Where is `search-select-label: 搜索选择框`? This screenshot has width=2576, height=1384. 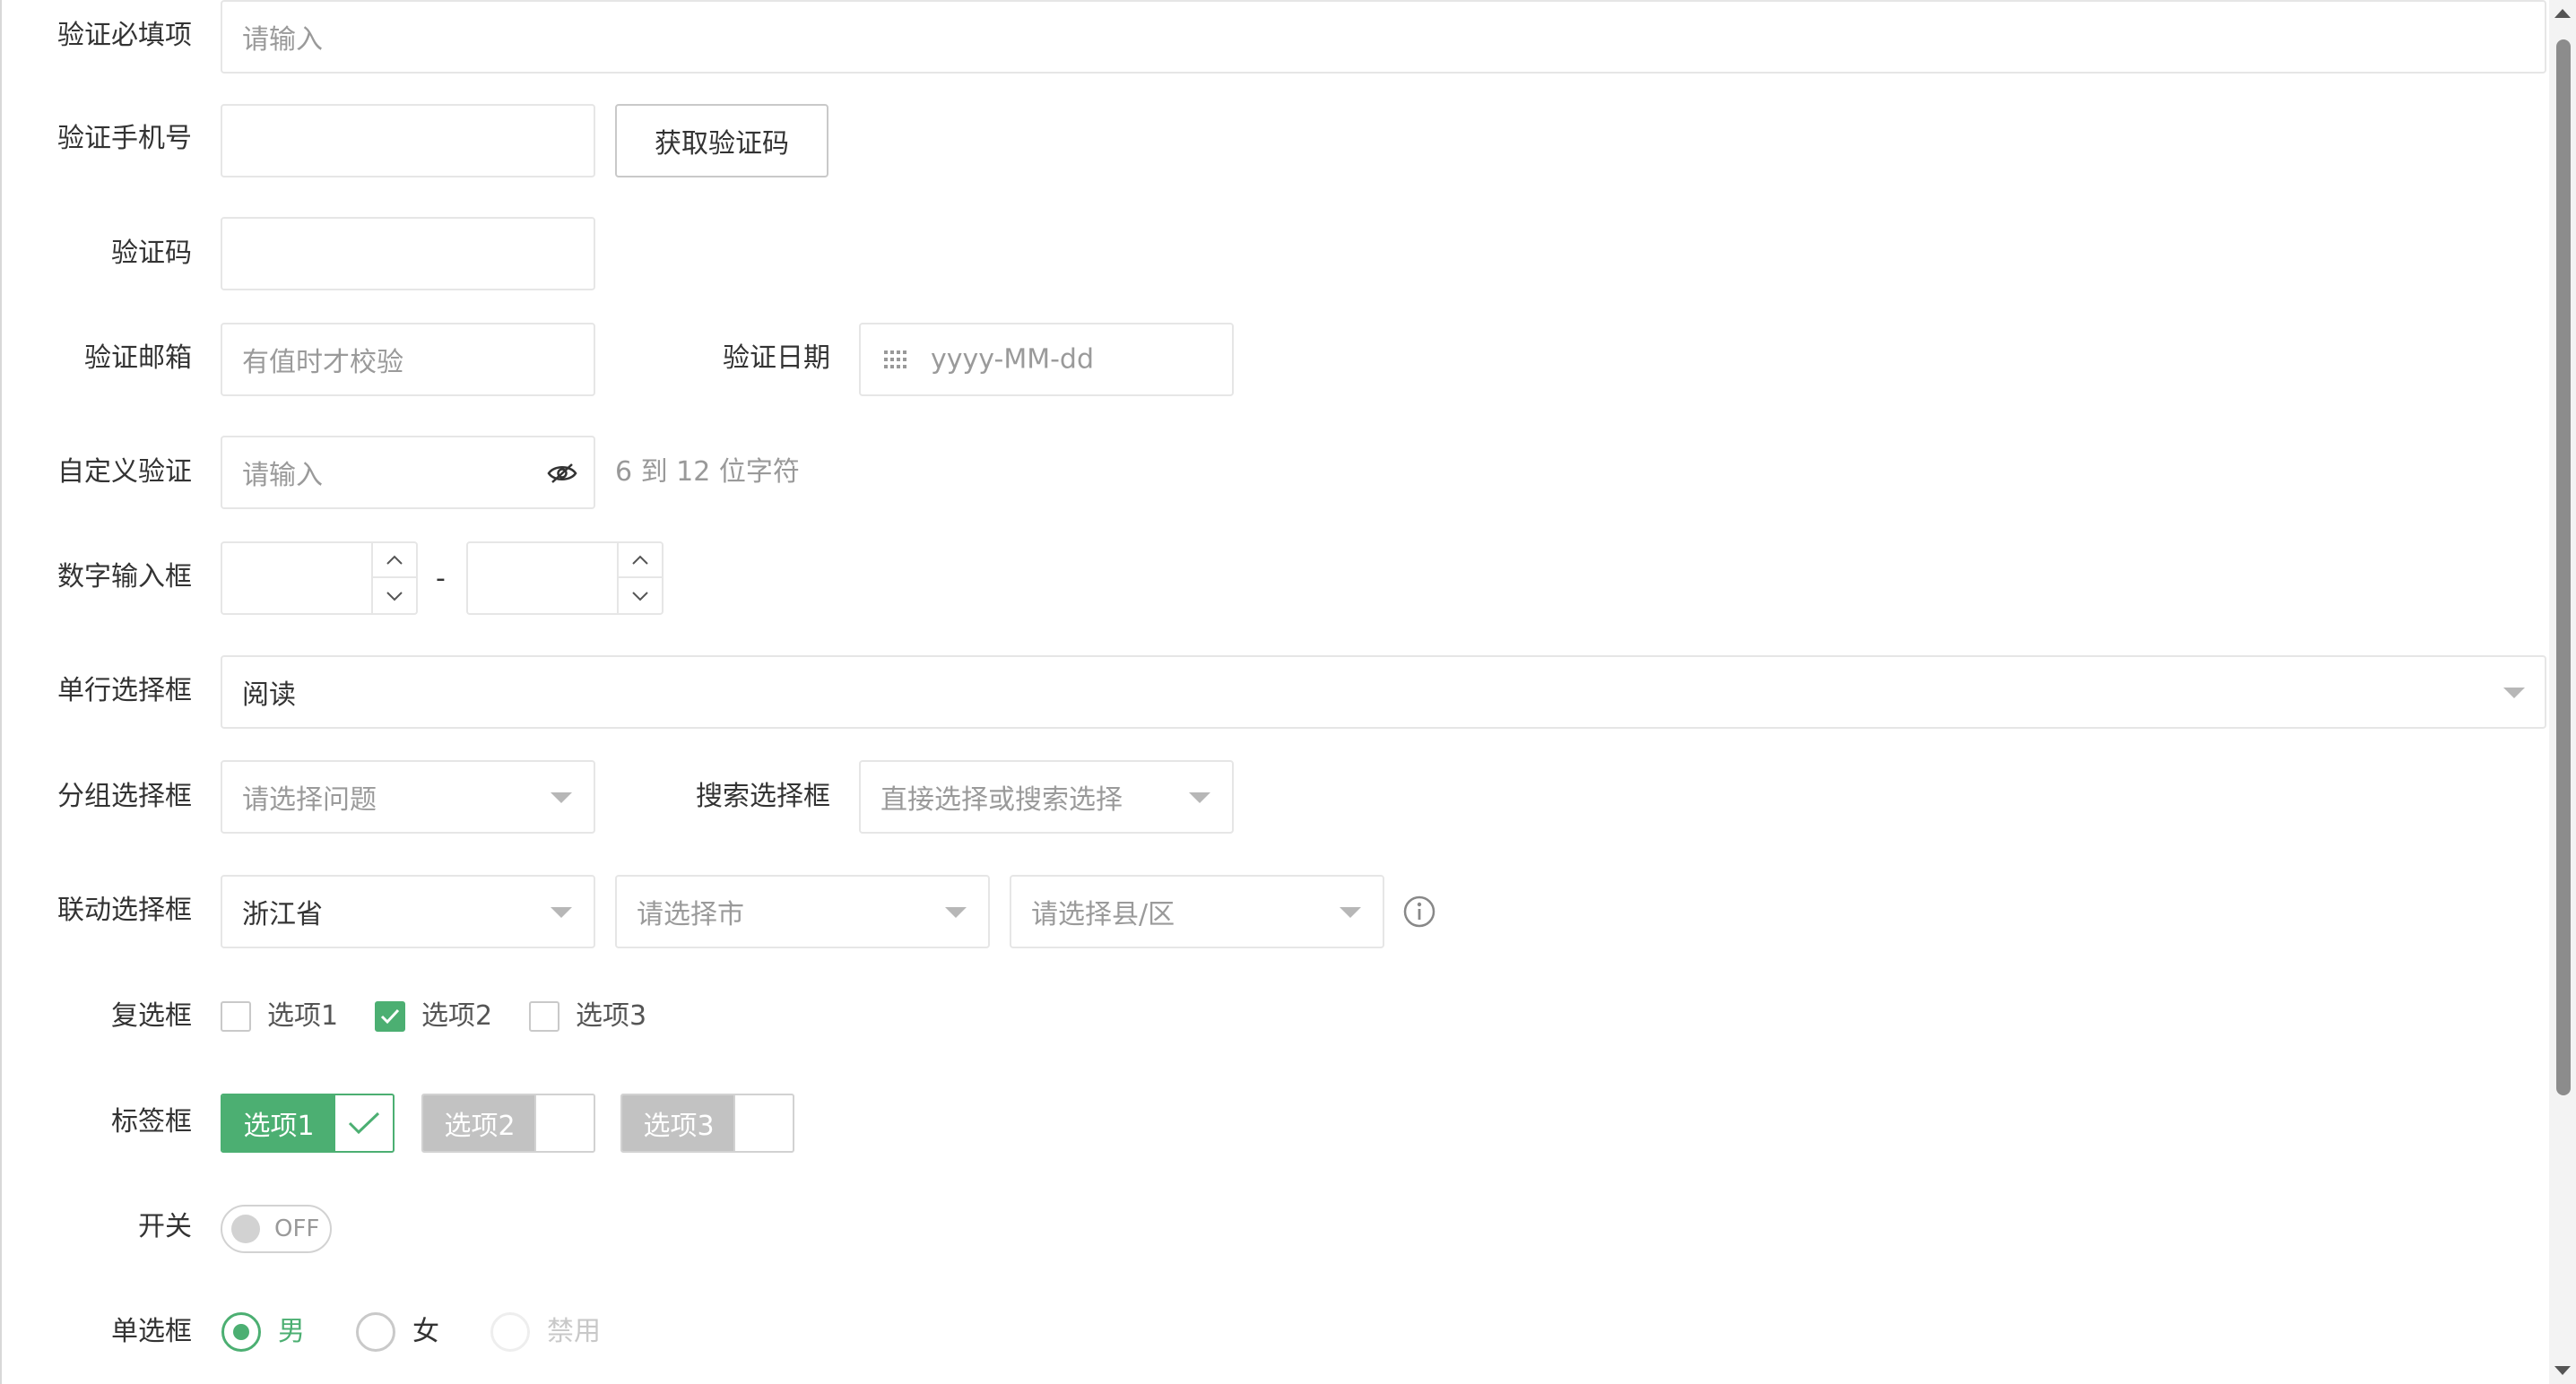
search-select-label: 搜索选择框 is located at coordinates (763, 796).